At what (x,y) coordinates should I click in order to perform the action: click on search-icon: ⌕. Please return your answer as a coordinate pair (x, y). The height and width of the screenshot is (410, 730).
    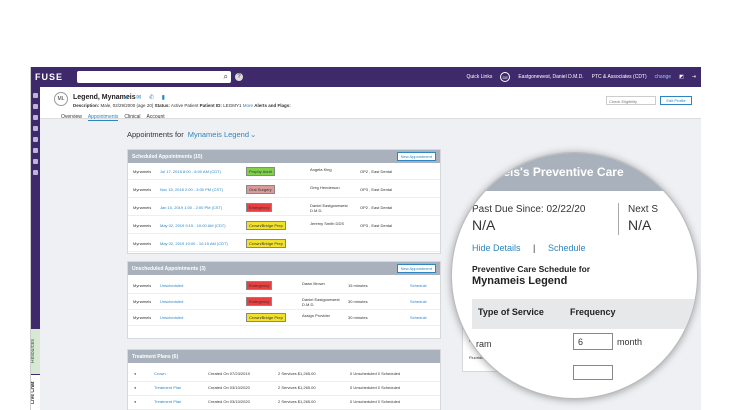
    Looking at the image, I should click on (226, 77).